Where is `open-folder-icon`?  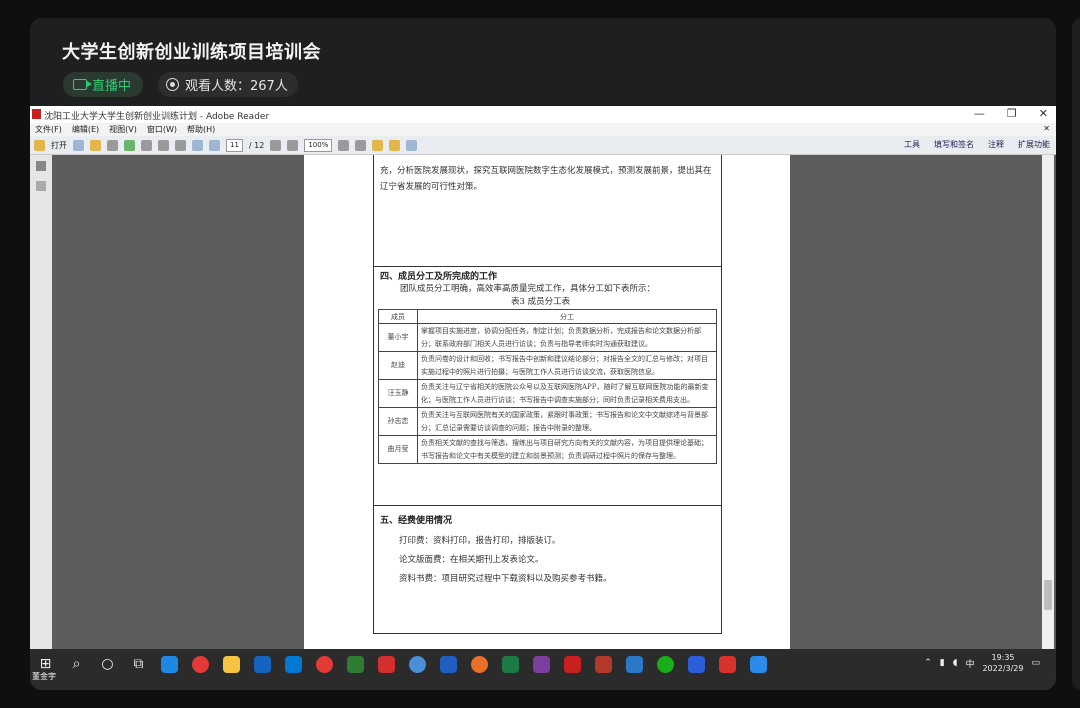 open-folder-icon is located at coordinates (39, 145).